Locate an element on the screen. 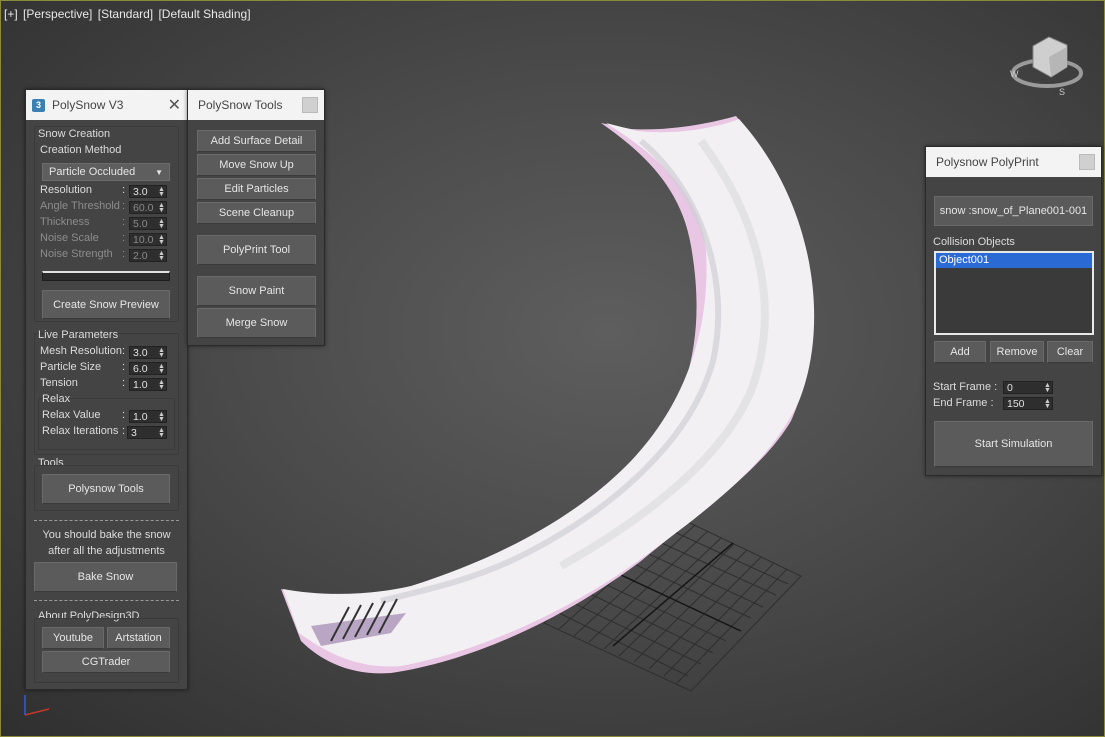  merge-snow-button: Merge Snow is located at coordinates (256, 323).